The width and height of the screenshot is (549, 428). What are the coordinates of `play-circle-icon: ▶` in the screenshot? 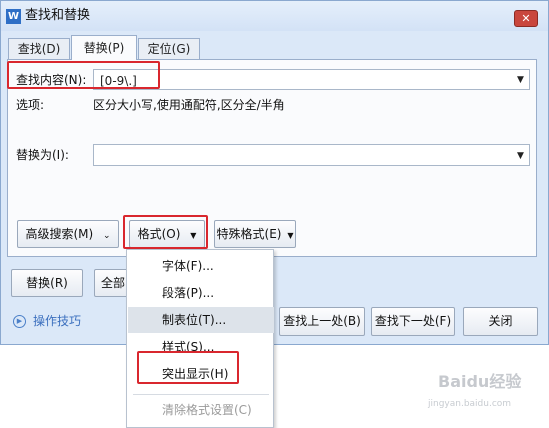 It's located at (19, 321).